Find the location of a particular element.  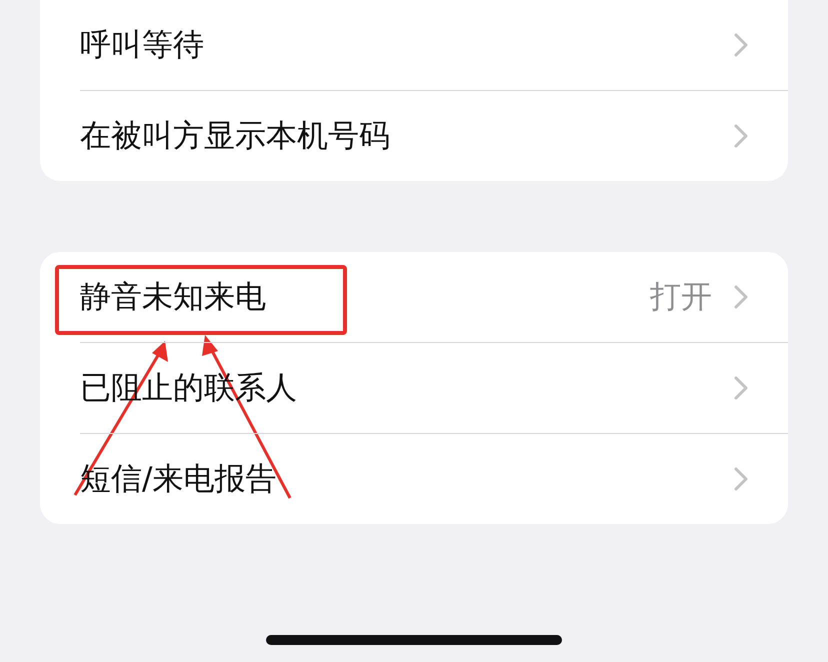

setting-value: 打开 is located at coordinates (681, 297).